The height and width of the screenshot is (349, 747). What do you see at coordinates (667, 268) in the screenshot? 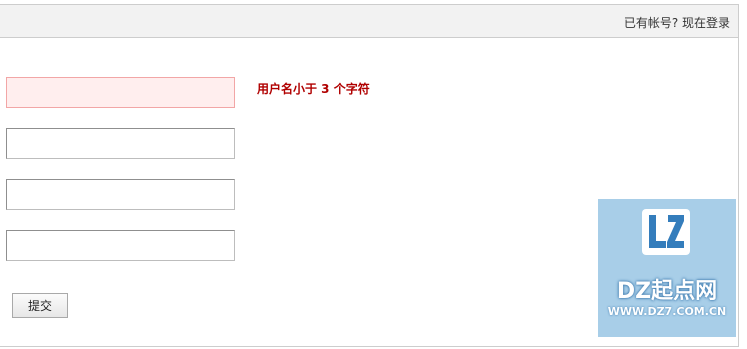
I see `watermark: DZ起点网 WWW.DZ7.COM.CN` at bounding box center [667, 268].